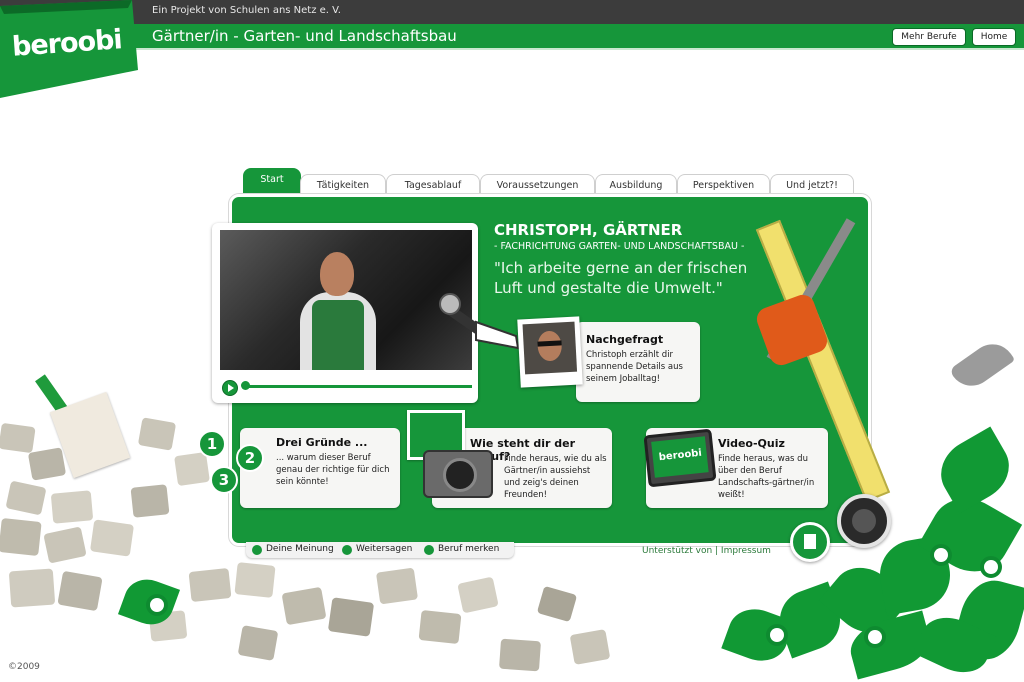 This screenshot has height=682, width=1024. Describe the element at coordinates (512, 37) in the screenshot. I see `title-bar: Gärtner/in - Garten- und Landschaftsbau` at that location.